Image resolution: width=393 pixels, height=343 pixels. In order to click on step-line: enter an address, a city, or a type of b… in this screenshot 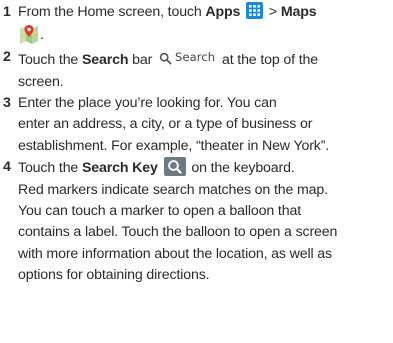, I will do `click(165, 124)`.